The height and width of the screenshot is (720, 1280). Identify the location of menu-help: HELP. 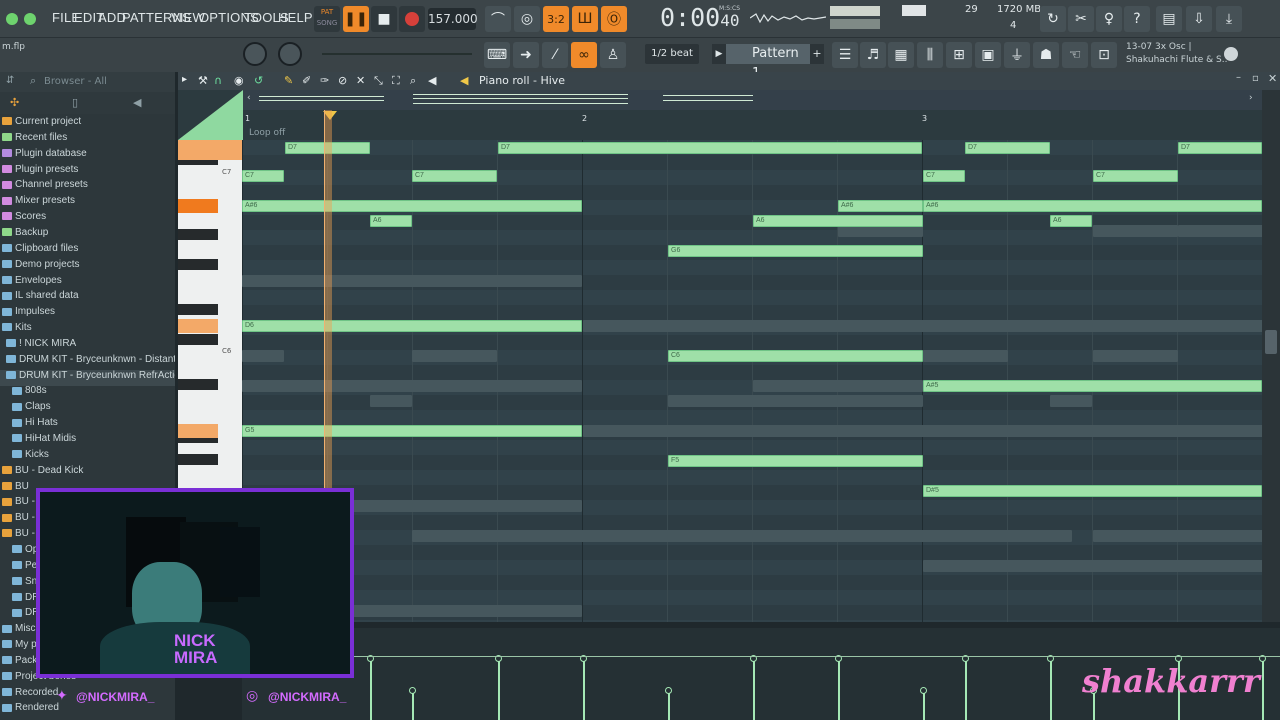
(295, 17).